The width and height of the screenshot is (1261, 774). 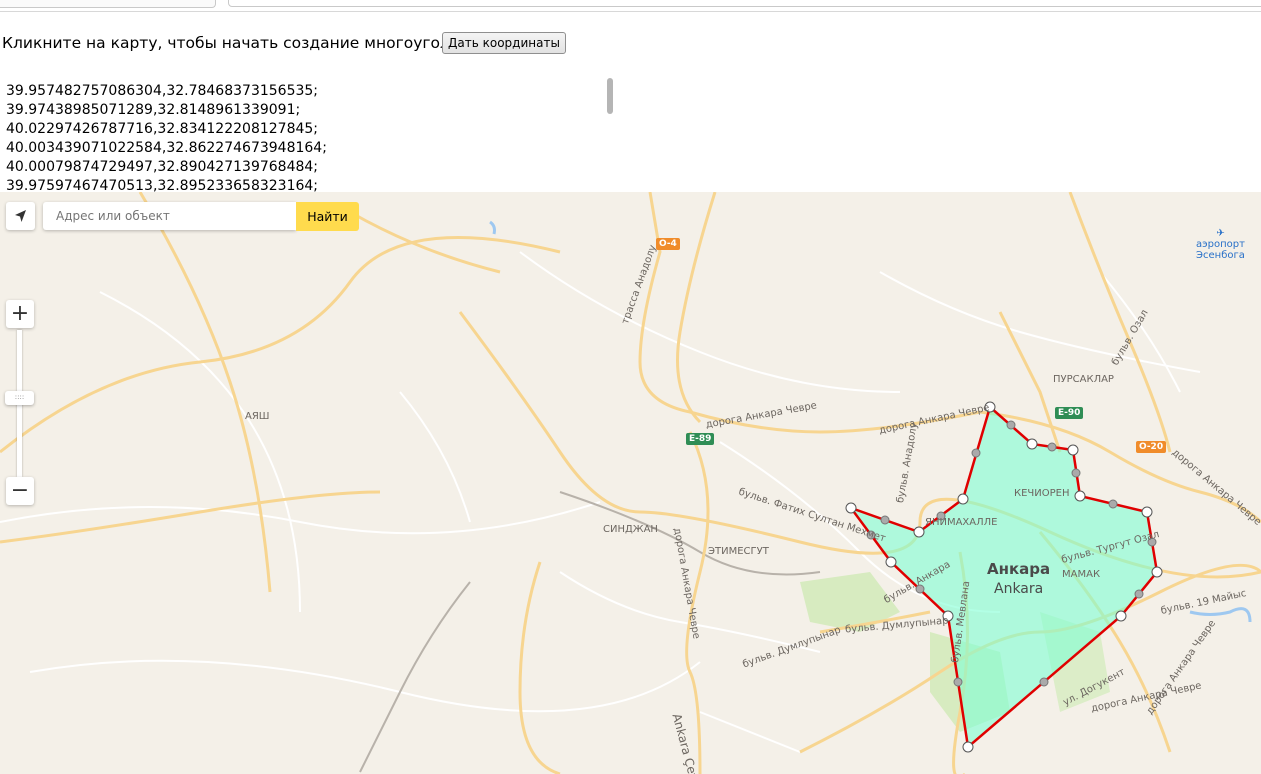 I want to click on geolocation-button, so click(x=20, y=216).